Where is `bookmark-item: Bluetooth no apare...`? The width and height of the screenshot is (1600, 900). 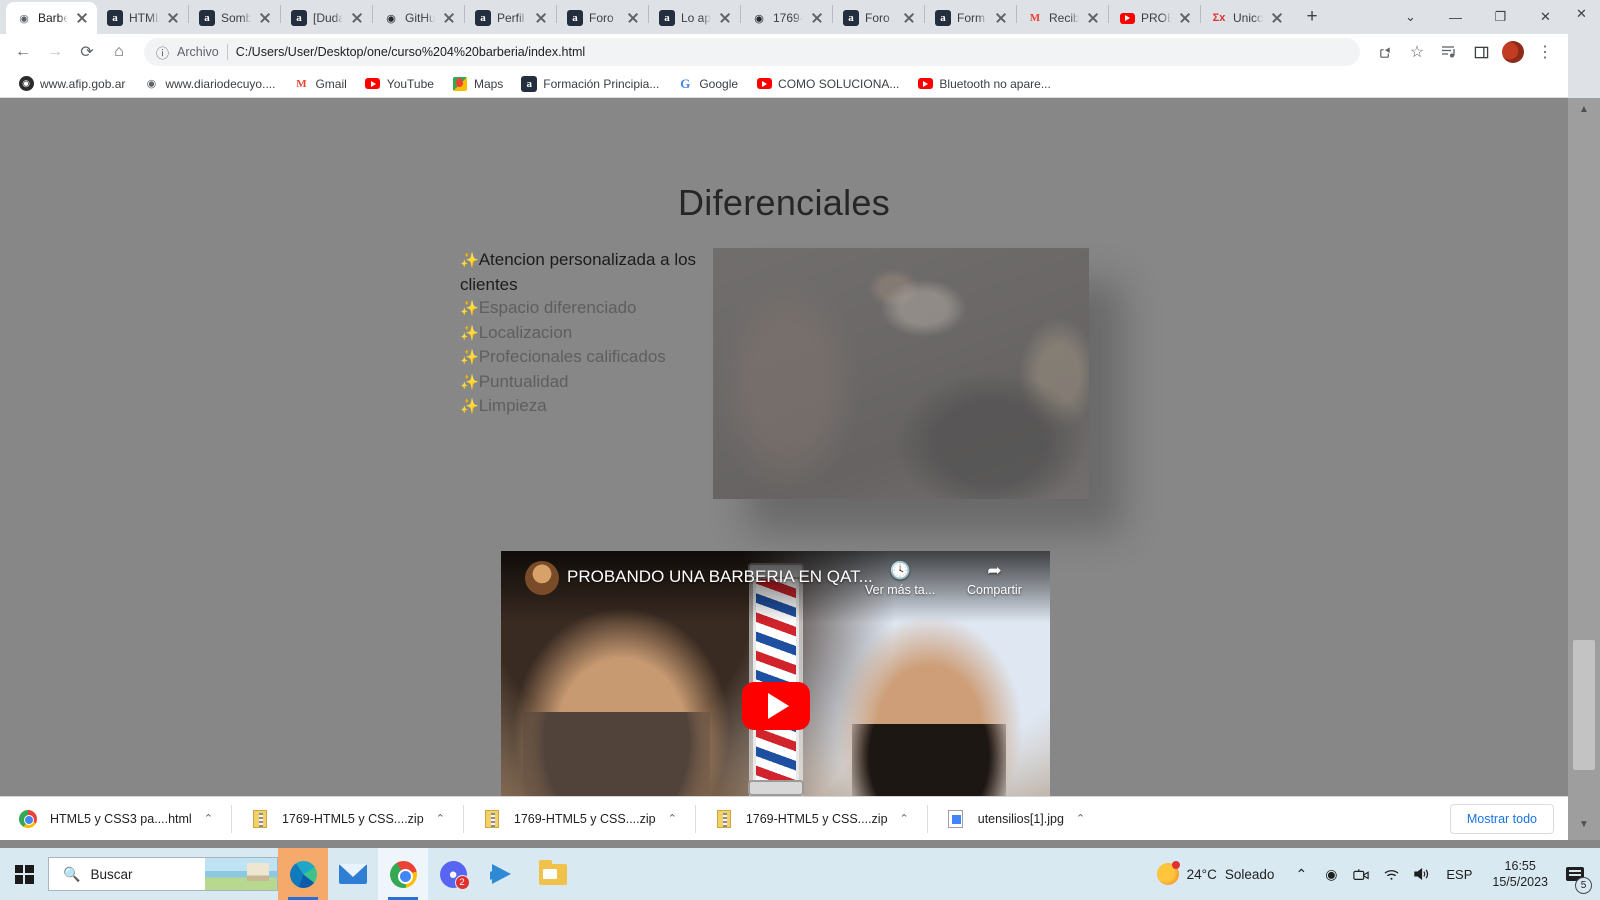
bookmark-item: Bluetooth no apare... is located at coordinates (983, 84).